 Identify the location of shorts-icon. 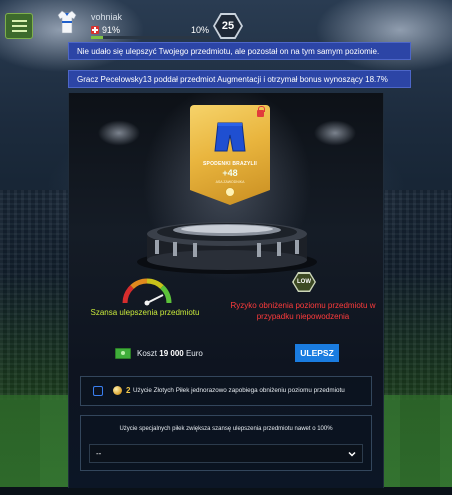
(230, 137).